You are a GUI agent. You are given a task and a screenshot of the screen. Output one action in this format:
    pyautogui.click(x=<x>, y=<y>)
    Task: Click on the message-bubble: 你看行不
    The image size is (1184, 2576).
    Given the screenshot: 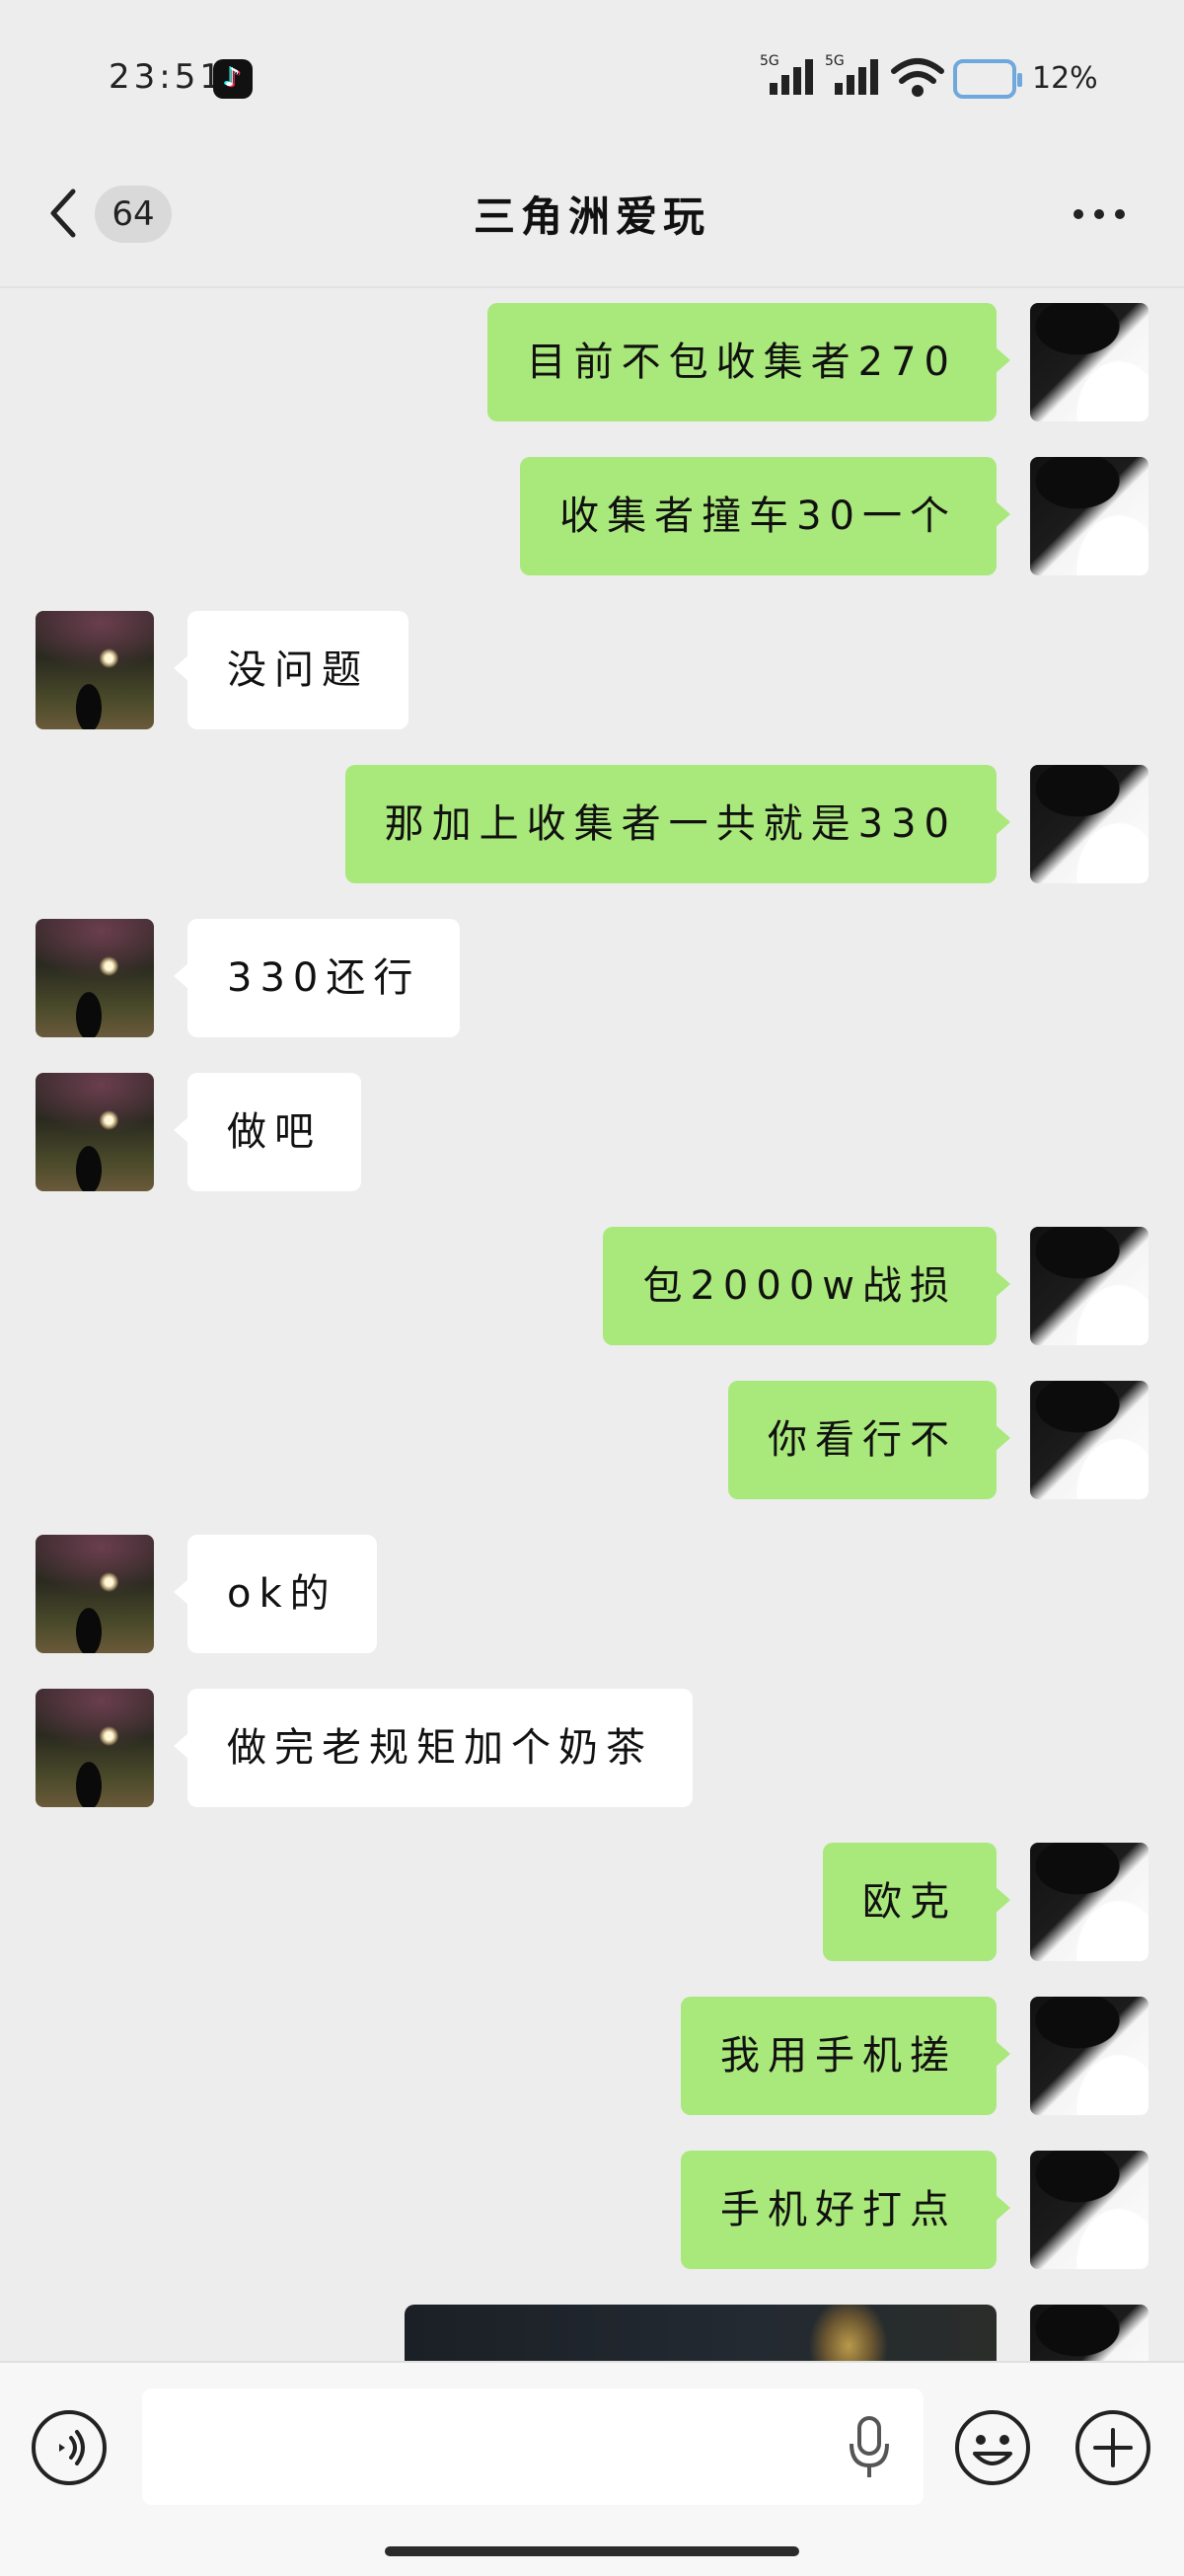 What is the action you would take?
    pyautogui.click(x=869, y=1440)
    